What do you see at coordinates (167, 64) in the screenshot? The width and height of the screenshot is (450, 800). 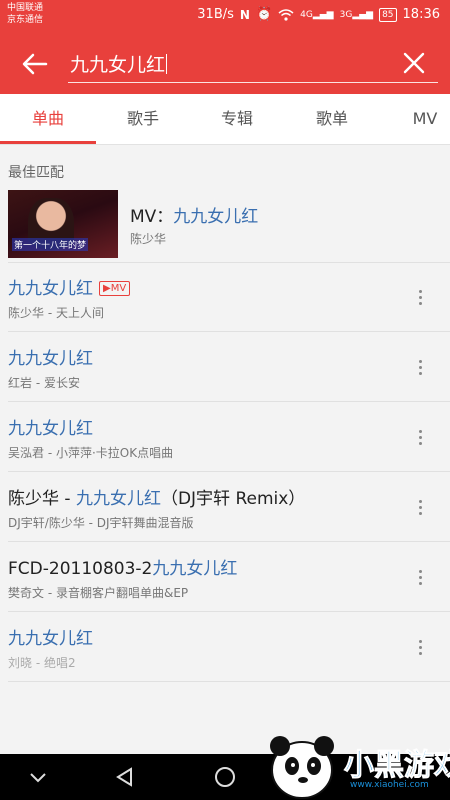 I see `text-cursor` at bounding box center [167, 64].